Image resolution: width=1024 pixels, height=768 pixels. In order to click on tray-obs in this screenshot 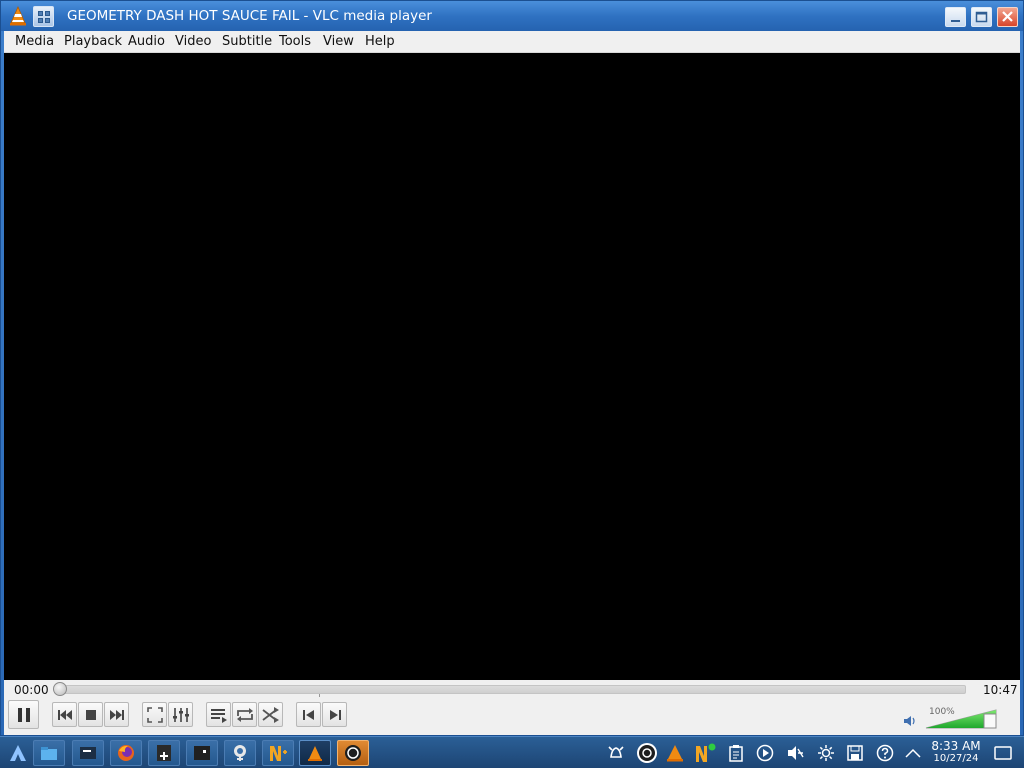, I will do `click(647, 753)`.